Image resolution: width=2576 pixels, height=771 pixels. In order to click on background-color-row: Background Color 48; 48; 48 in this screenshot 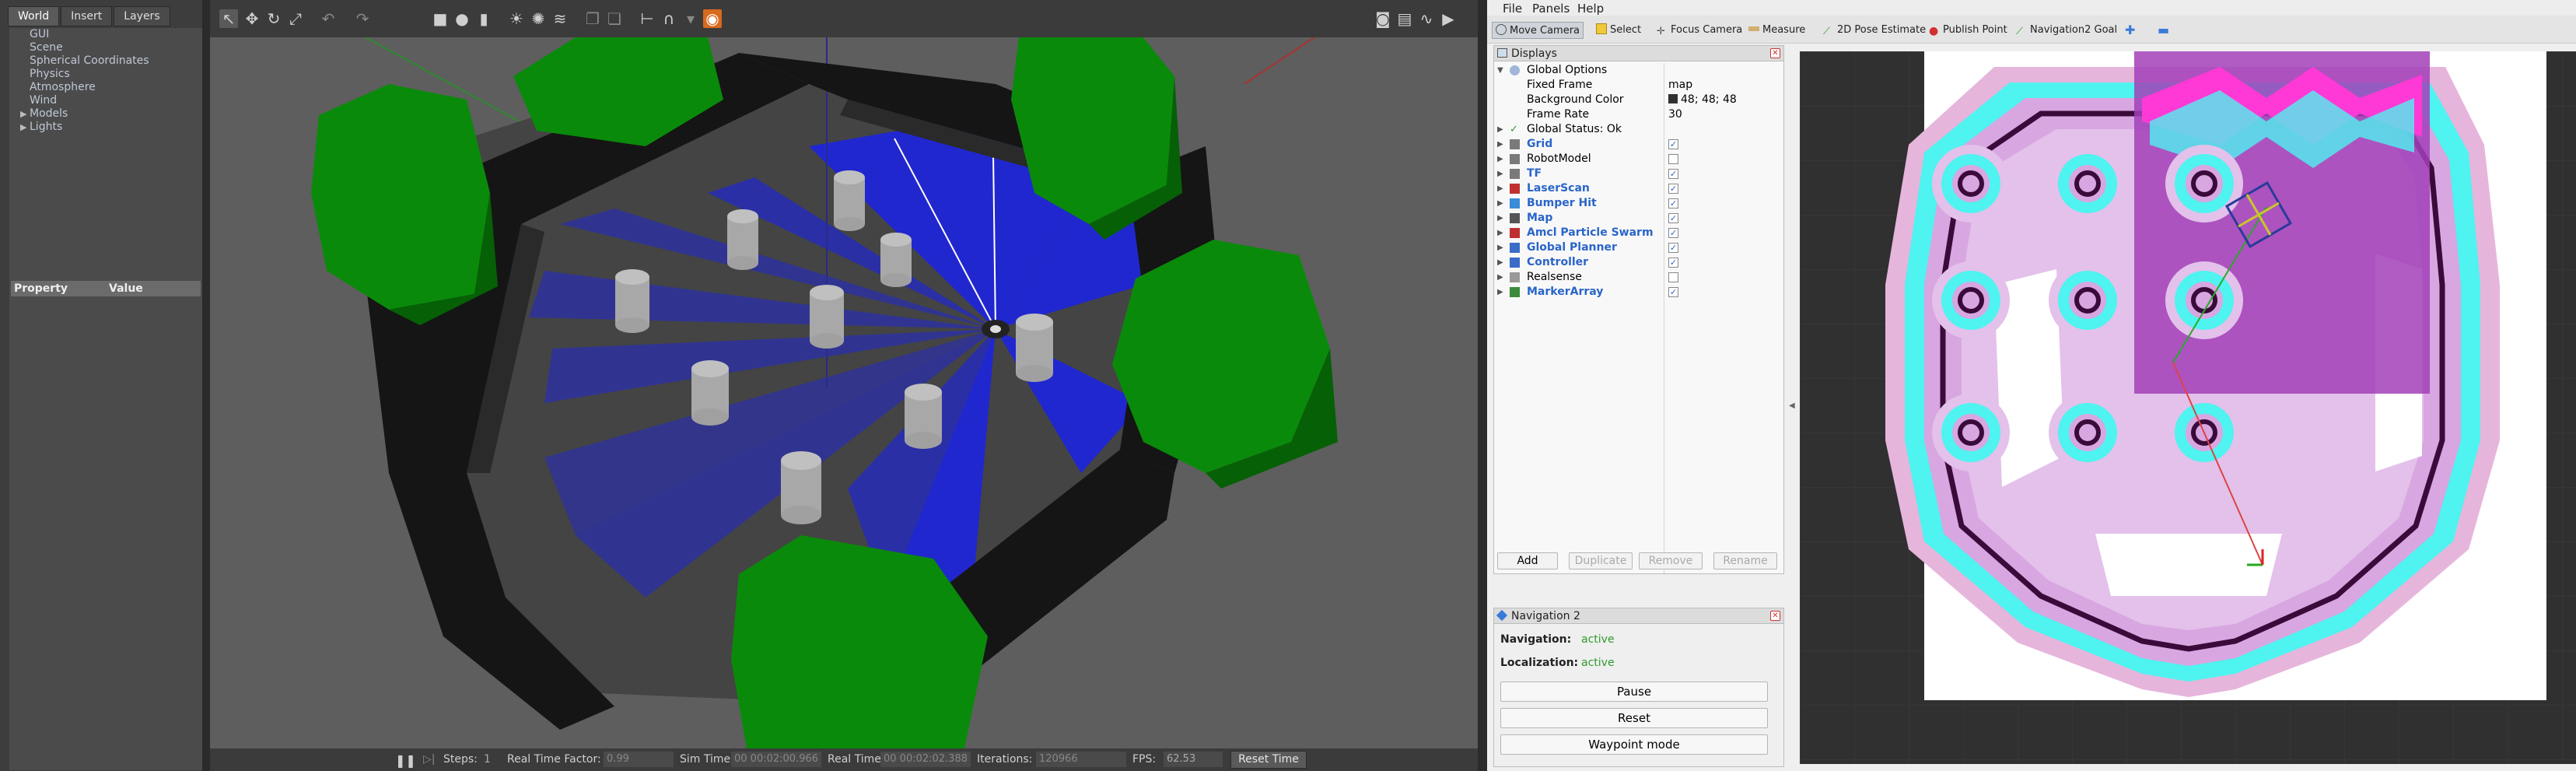, I will do `click(1639, 100)`.